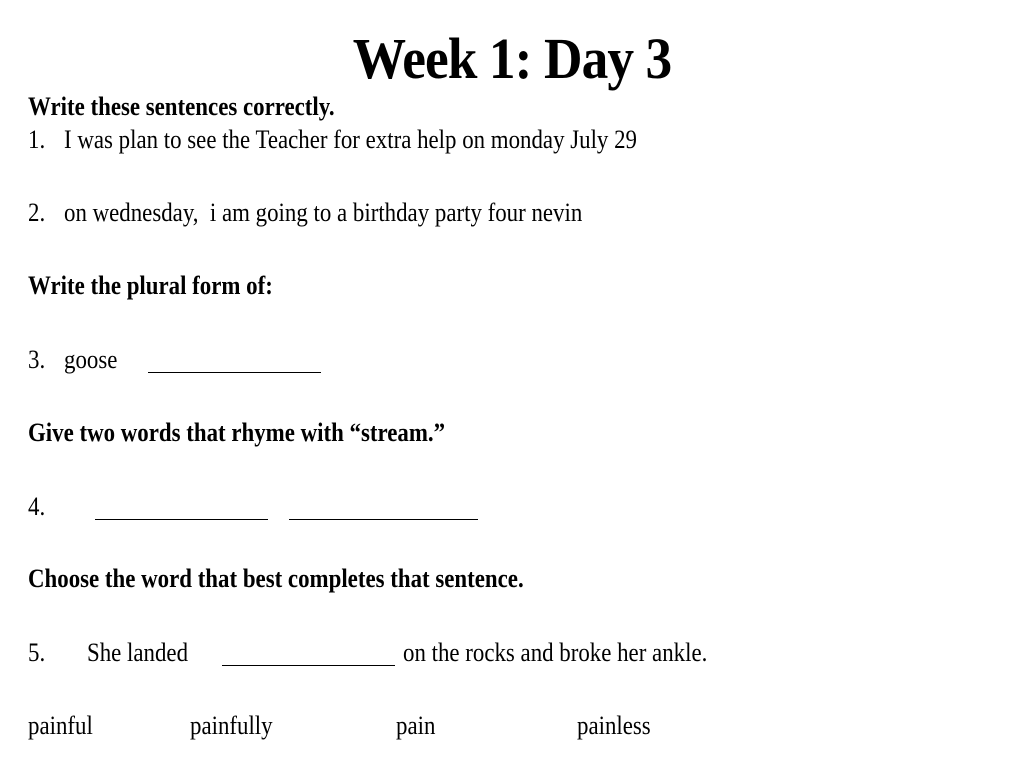 The width and height of the screenshot is (1024, 768). What do you see at coordinates (150, 285) in the screenshot?
I see `section-heading-plural: Write the plural form of:` at bounding box center [150, 285].